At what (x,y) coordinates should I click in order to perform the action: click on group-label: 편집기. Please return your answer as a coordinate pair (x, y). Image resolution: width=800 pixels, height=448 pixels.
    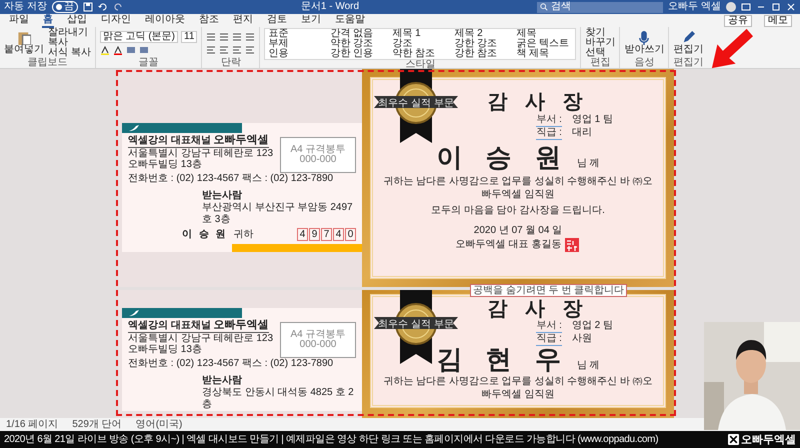
    Looking at the image, I should click on (688, 63).